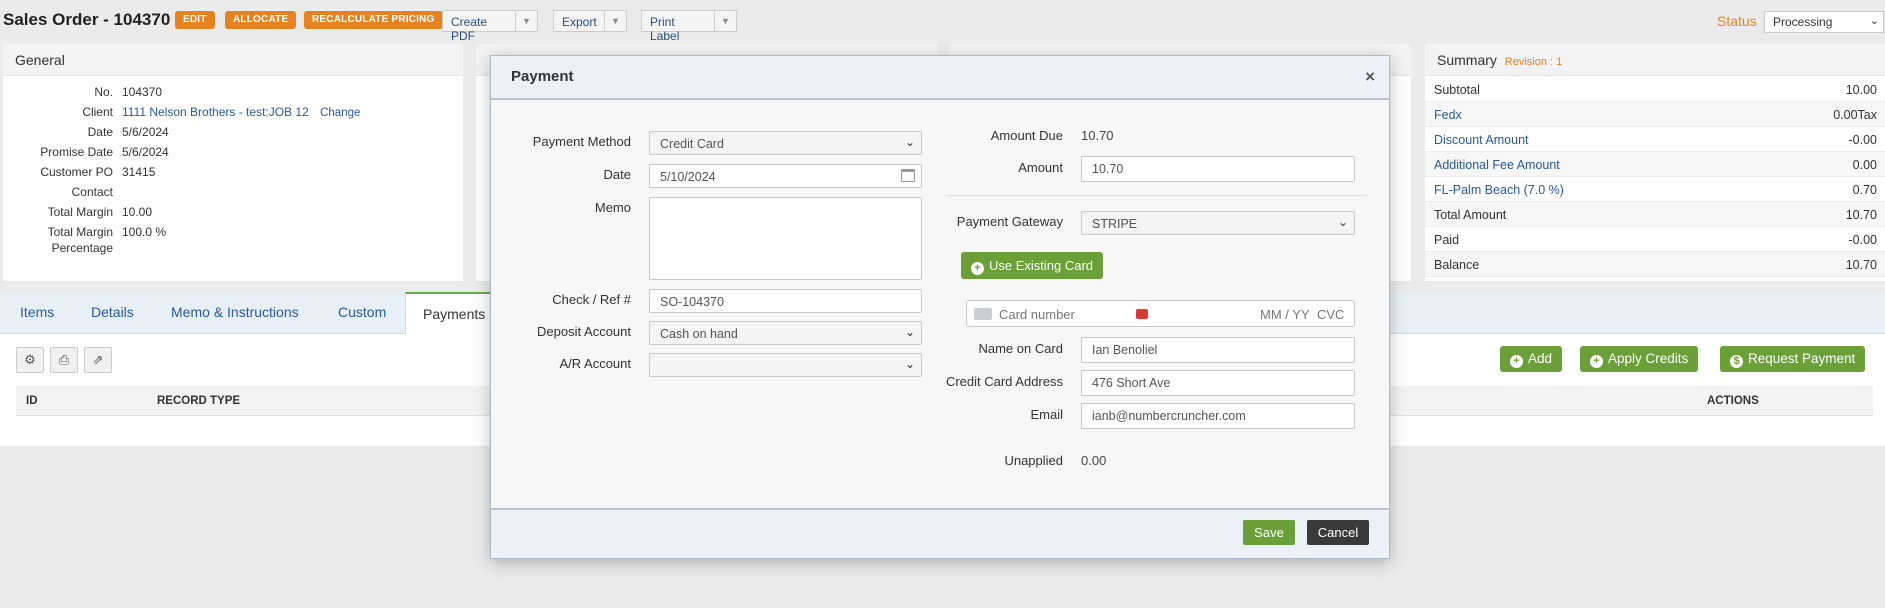  Describe the element at coordinates (692, 302) in the screenshot. I see `check-ref-value: SO-104370` at that location.